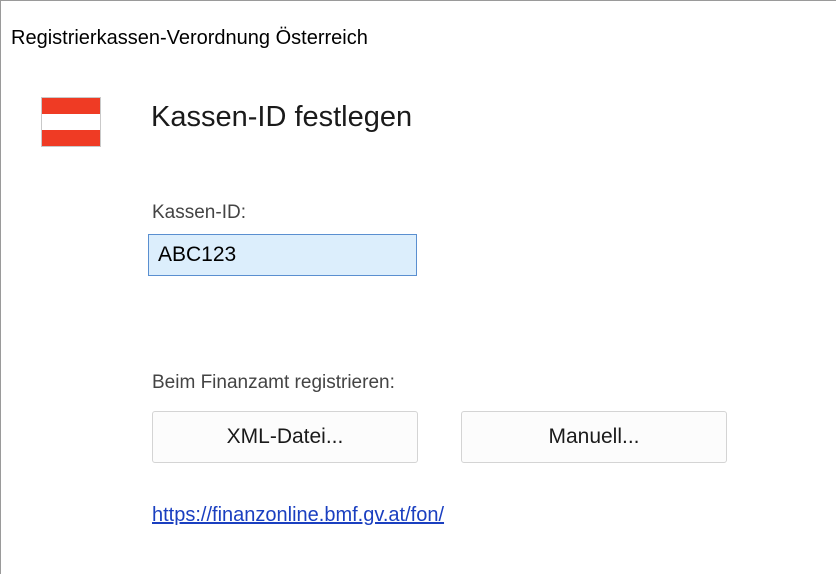 This screenshot has height=574, width=836. What do you see at coordinates (298, 515) in the screenshot?
I see `finanzonline-link: https://finanzonline.bmf.gv.at/fon/` at bounding box center [298, 515].